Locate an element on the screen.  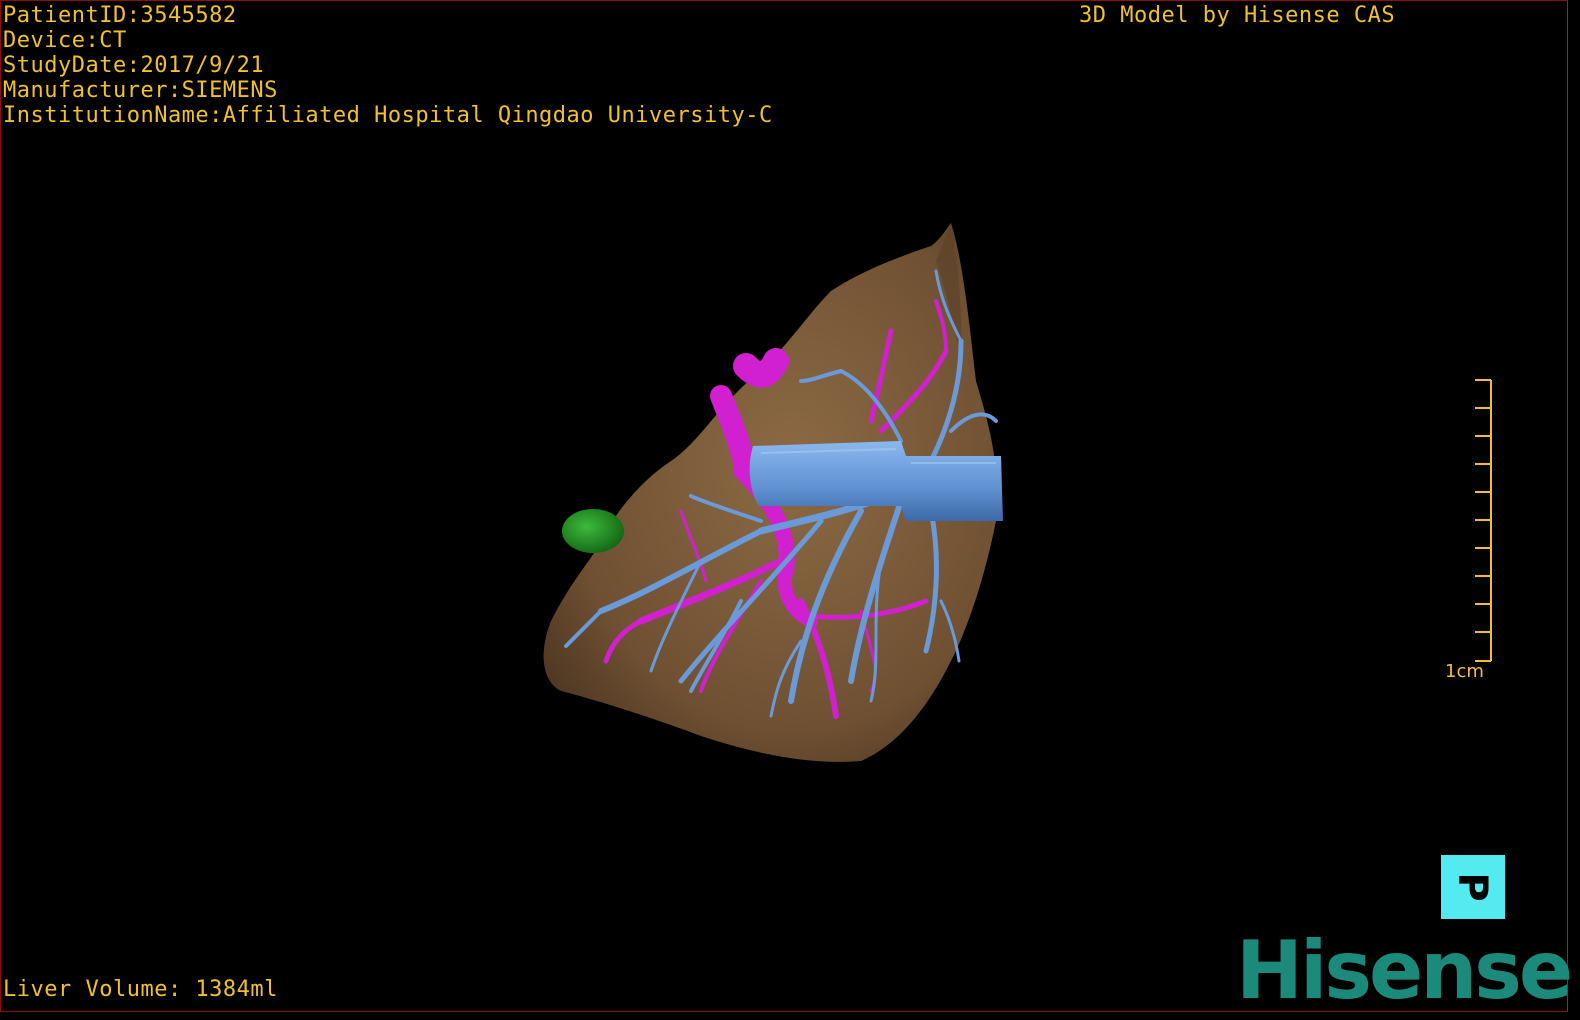
lesion is located at coordinates (593, 531).